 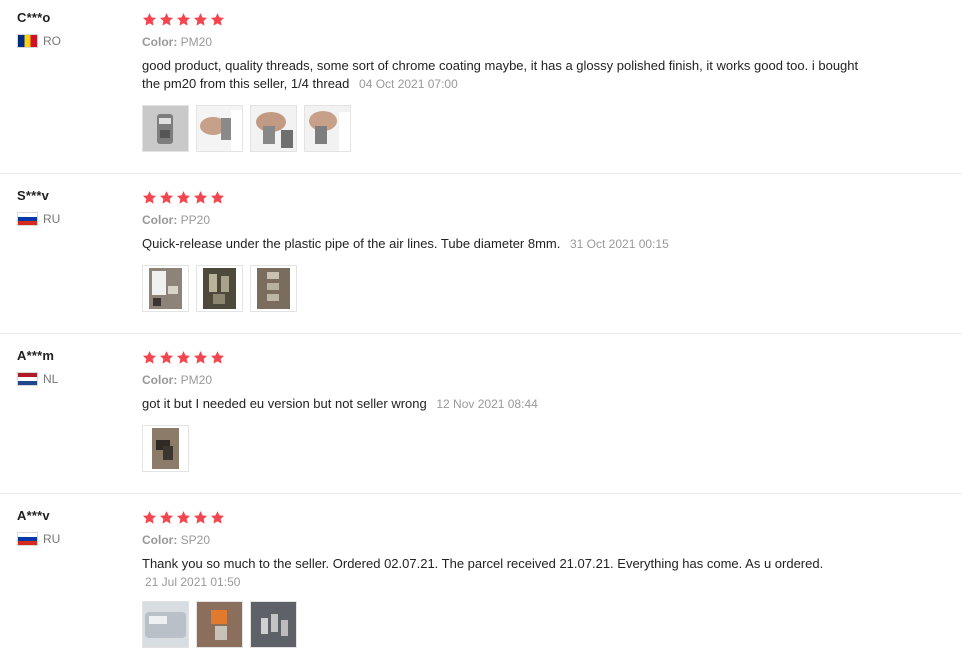 I want to click on color-value: PP20, so click(x=195, y=220).